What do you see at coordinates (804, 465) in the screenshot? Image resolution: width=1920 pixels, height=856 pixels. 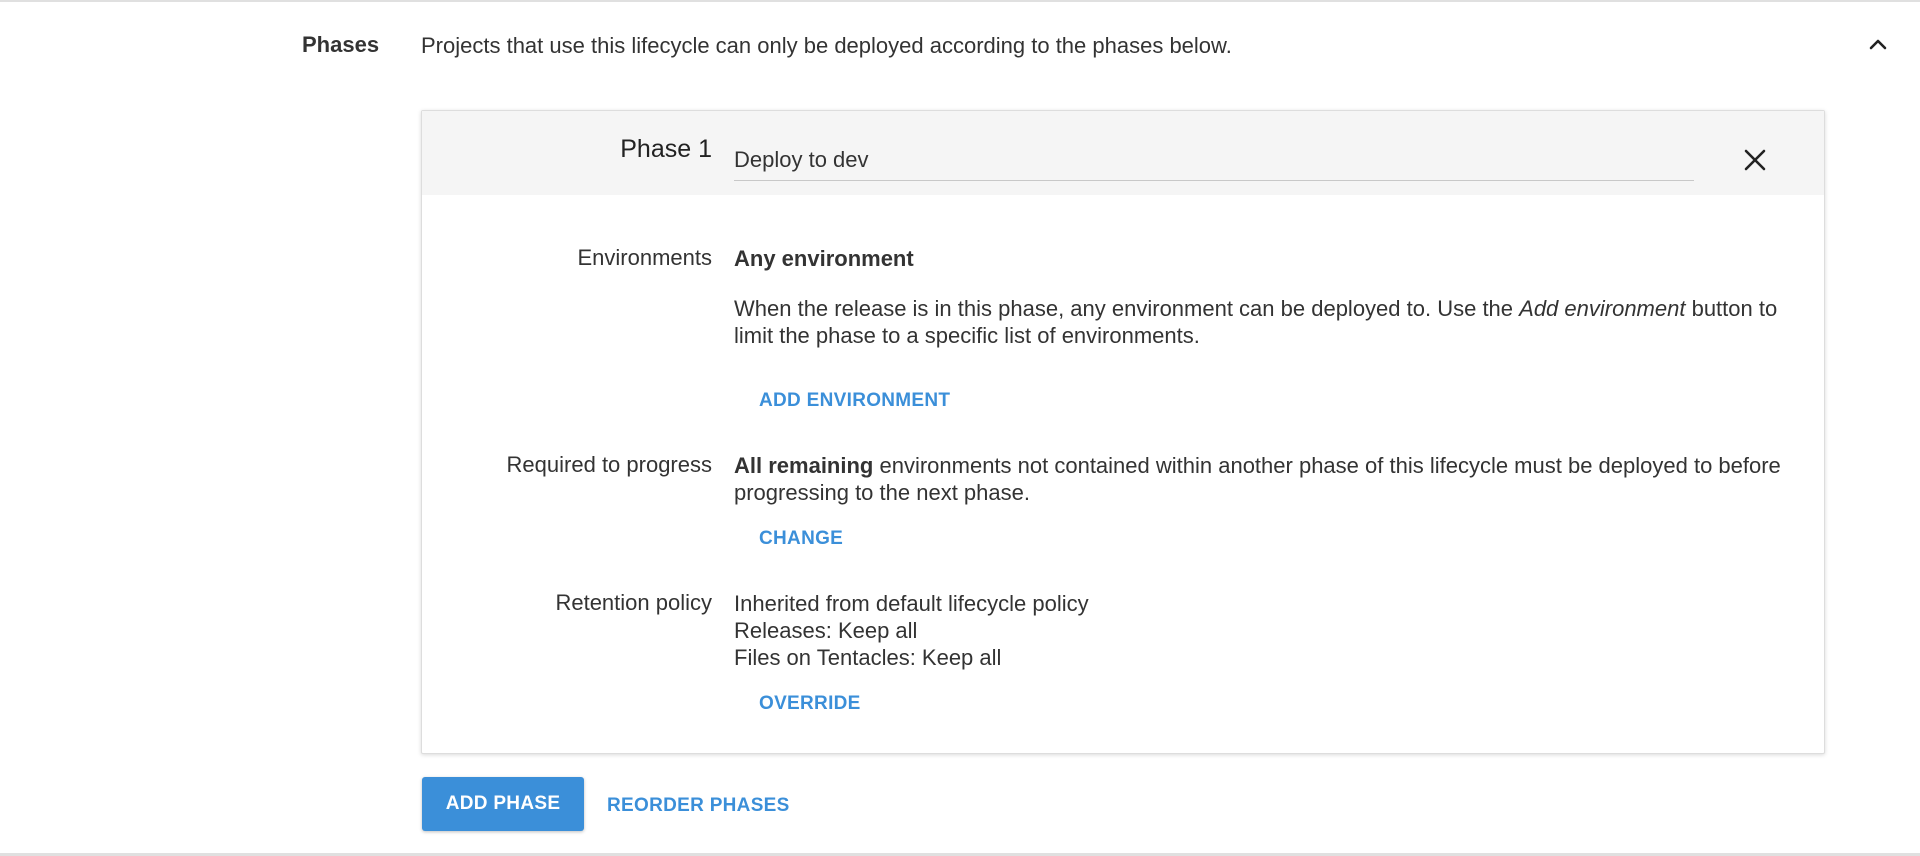 I see `required-strong: All remaining` at bounding box center [804, 465].